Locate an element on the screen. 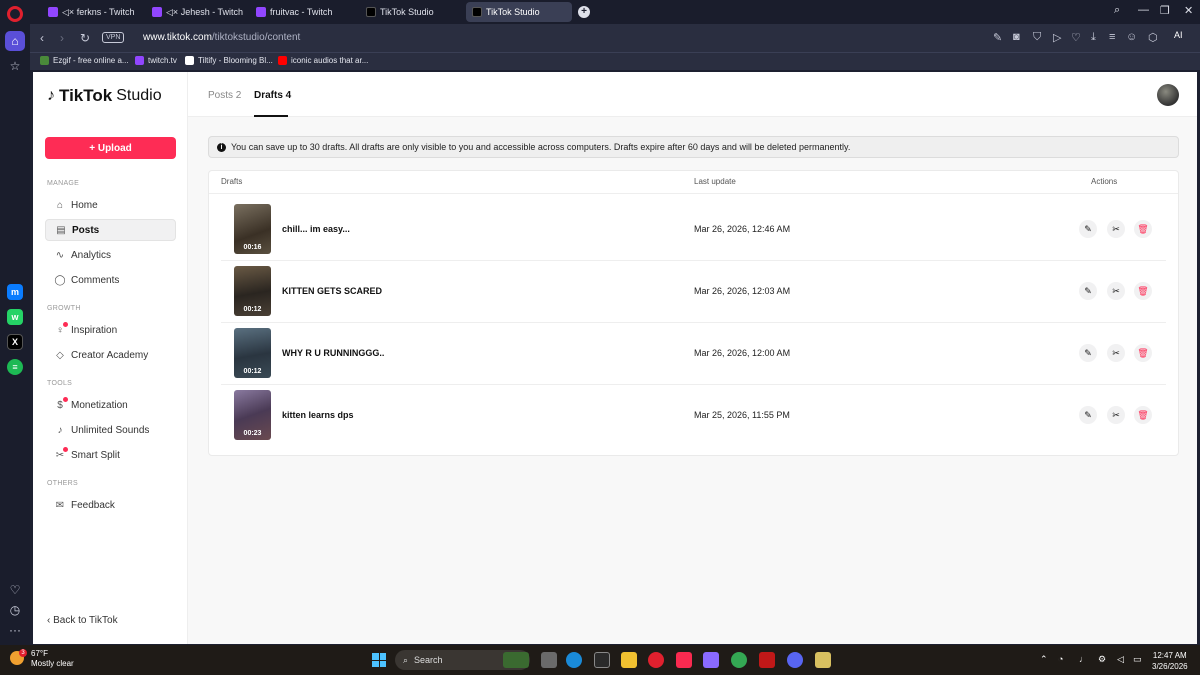 The height and width of the screenshot is (675, 1200). chrome-icon is located at coordinates (739, 660).